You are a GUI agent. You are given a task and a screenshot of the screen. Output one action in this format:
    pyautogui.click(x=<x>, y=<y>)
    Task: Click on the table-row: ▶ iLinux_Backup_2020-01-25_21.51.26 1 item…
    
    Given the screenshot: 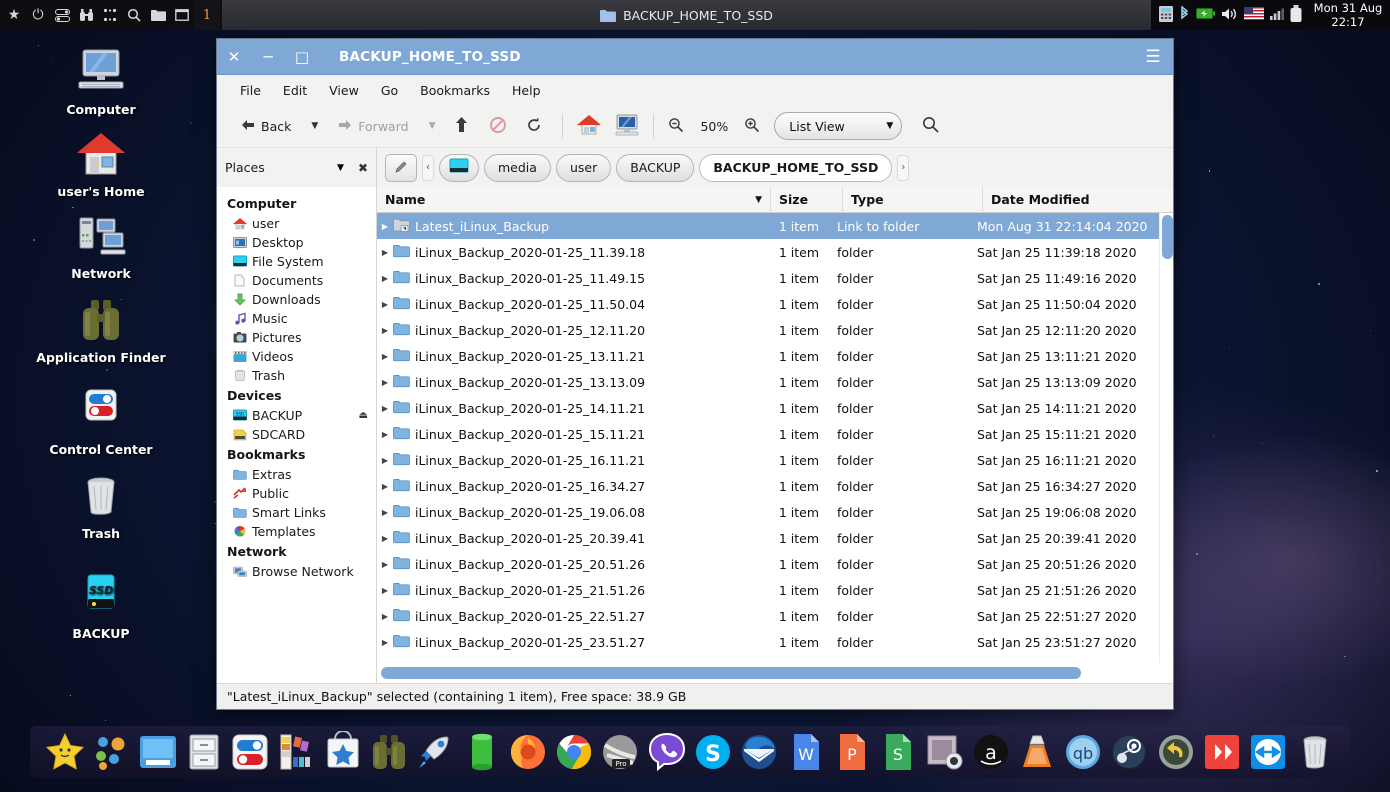 What is the action you would take?
    pyautogui.click(x=768, y=590)
    